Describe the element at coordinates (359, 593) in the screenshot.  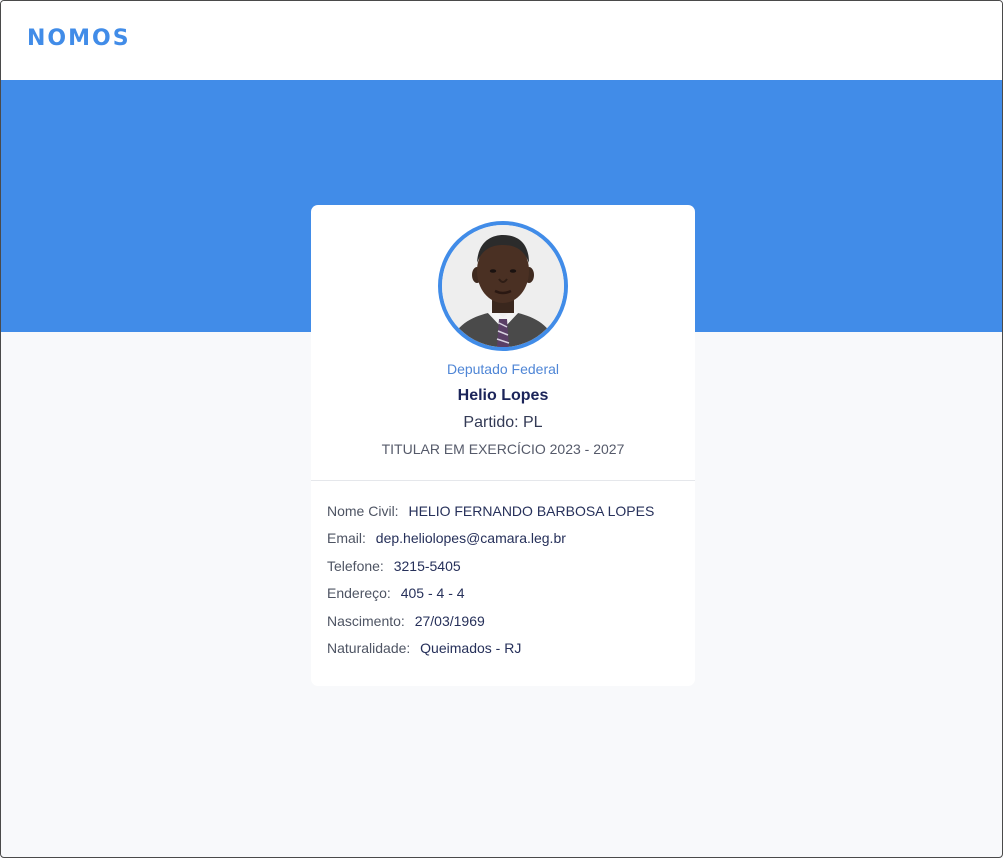
I see `detail-label: Endereço:` at that location.